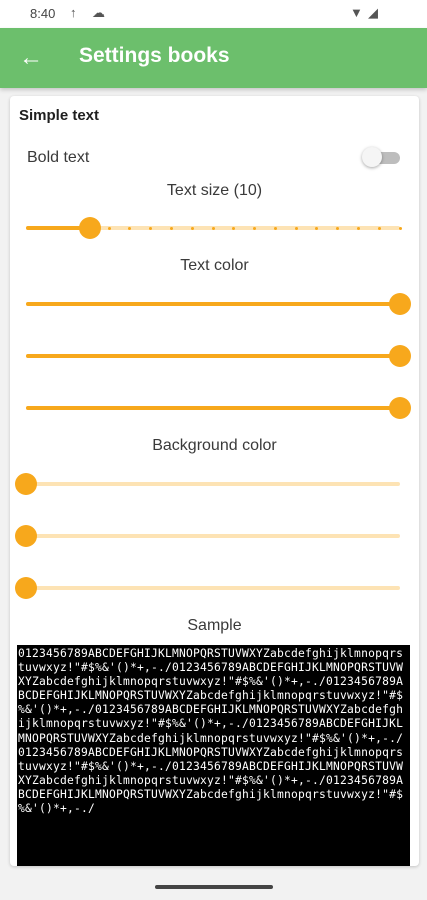  Describe the element at coordinates (207, 484) in the screenshot. I see `background-color-red-slider` at that location.